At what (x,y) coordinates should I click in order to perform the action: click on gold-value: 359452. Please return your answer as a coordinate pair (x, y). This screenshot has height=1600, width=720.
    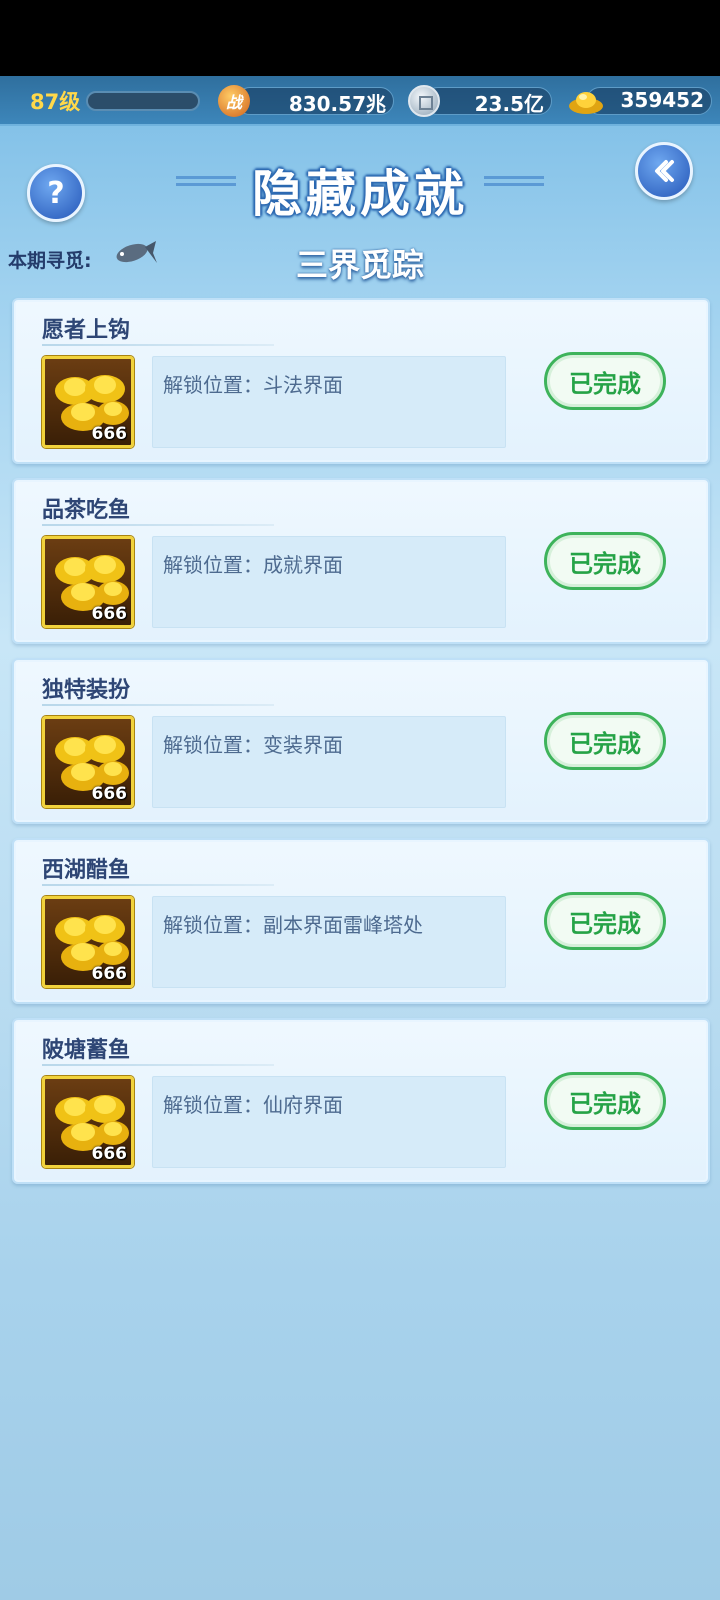
    Looking at the image, I should click on (662, 100).